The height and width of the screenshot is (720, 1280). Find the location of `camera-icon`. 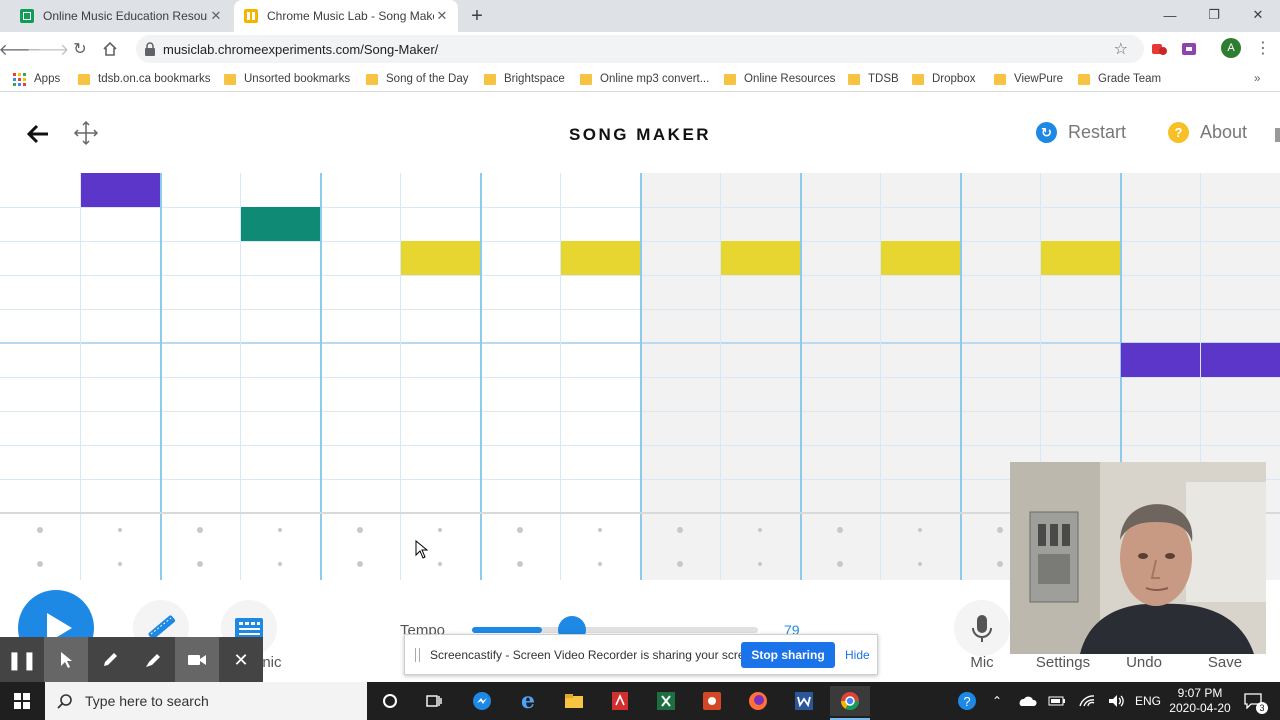

camera-icon is located at coordinates (197, 660).